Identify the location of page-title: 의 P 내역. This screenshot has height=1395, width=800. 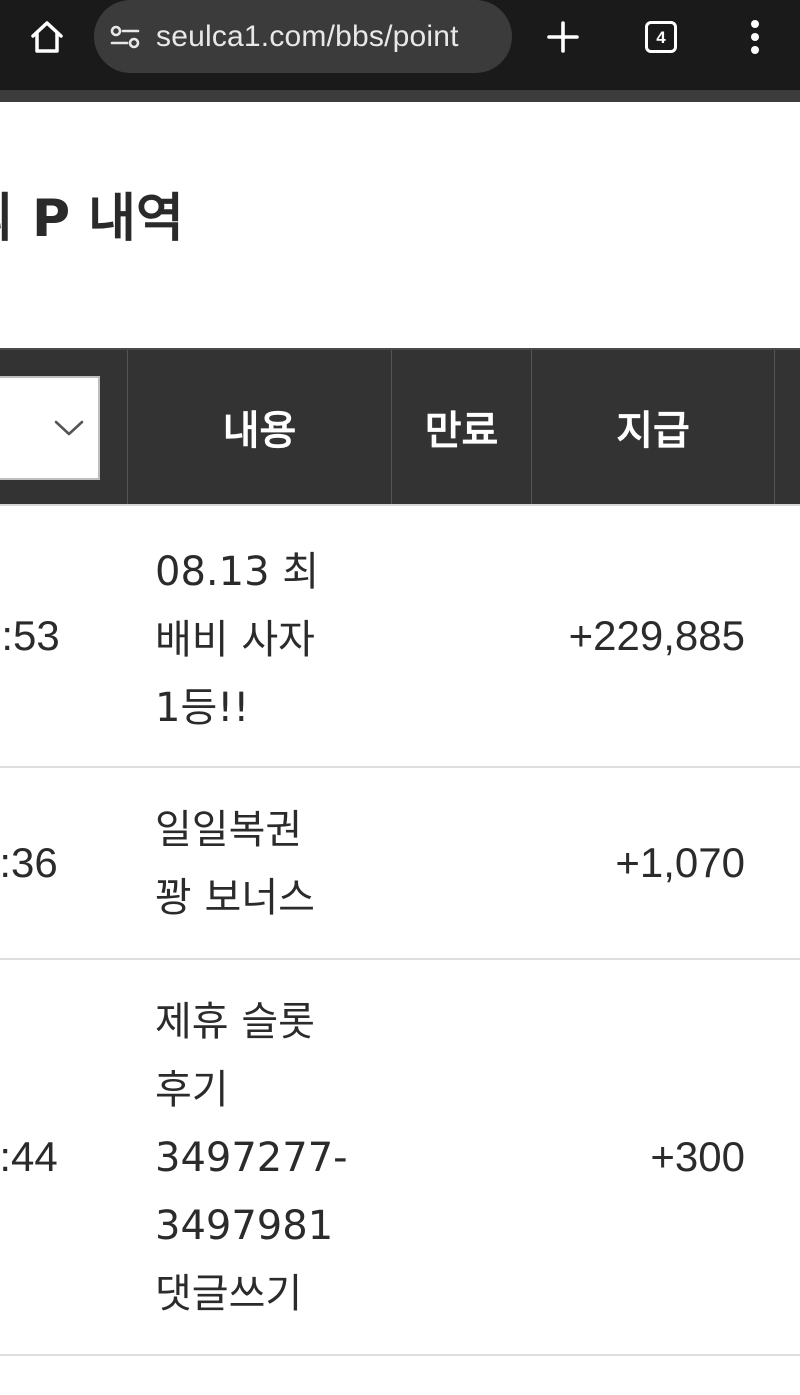
(92, 219).